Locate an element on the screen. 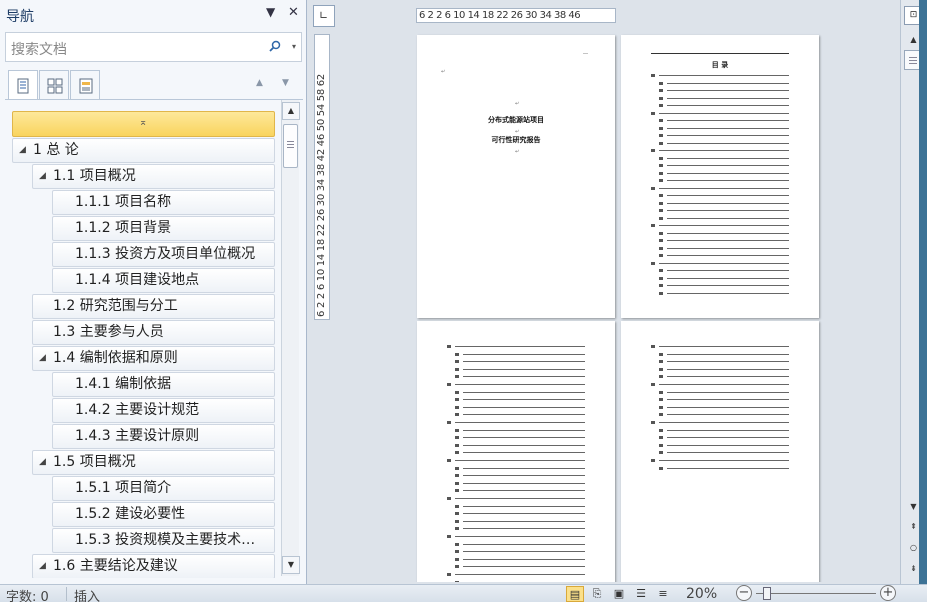 The width and height of the screenshot is (927, 602). cover-title: 分布式能源站项目 is located at coordinates (516, 120).